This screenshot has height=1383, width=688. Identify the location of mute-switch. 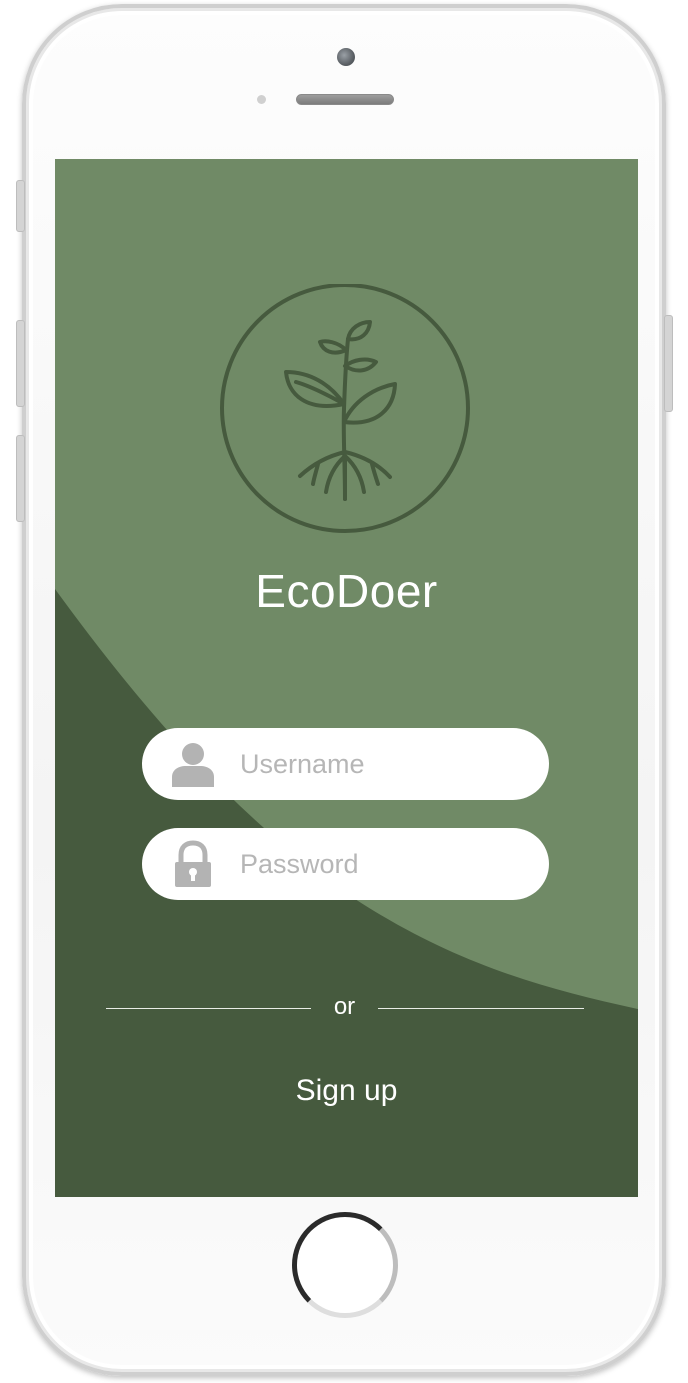
(20, 206).